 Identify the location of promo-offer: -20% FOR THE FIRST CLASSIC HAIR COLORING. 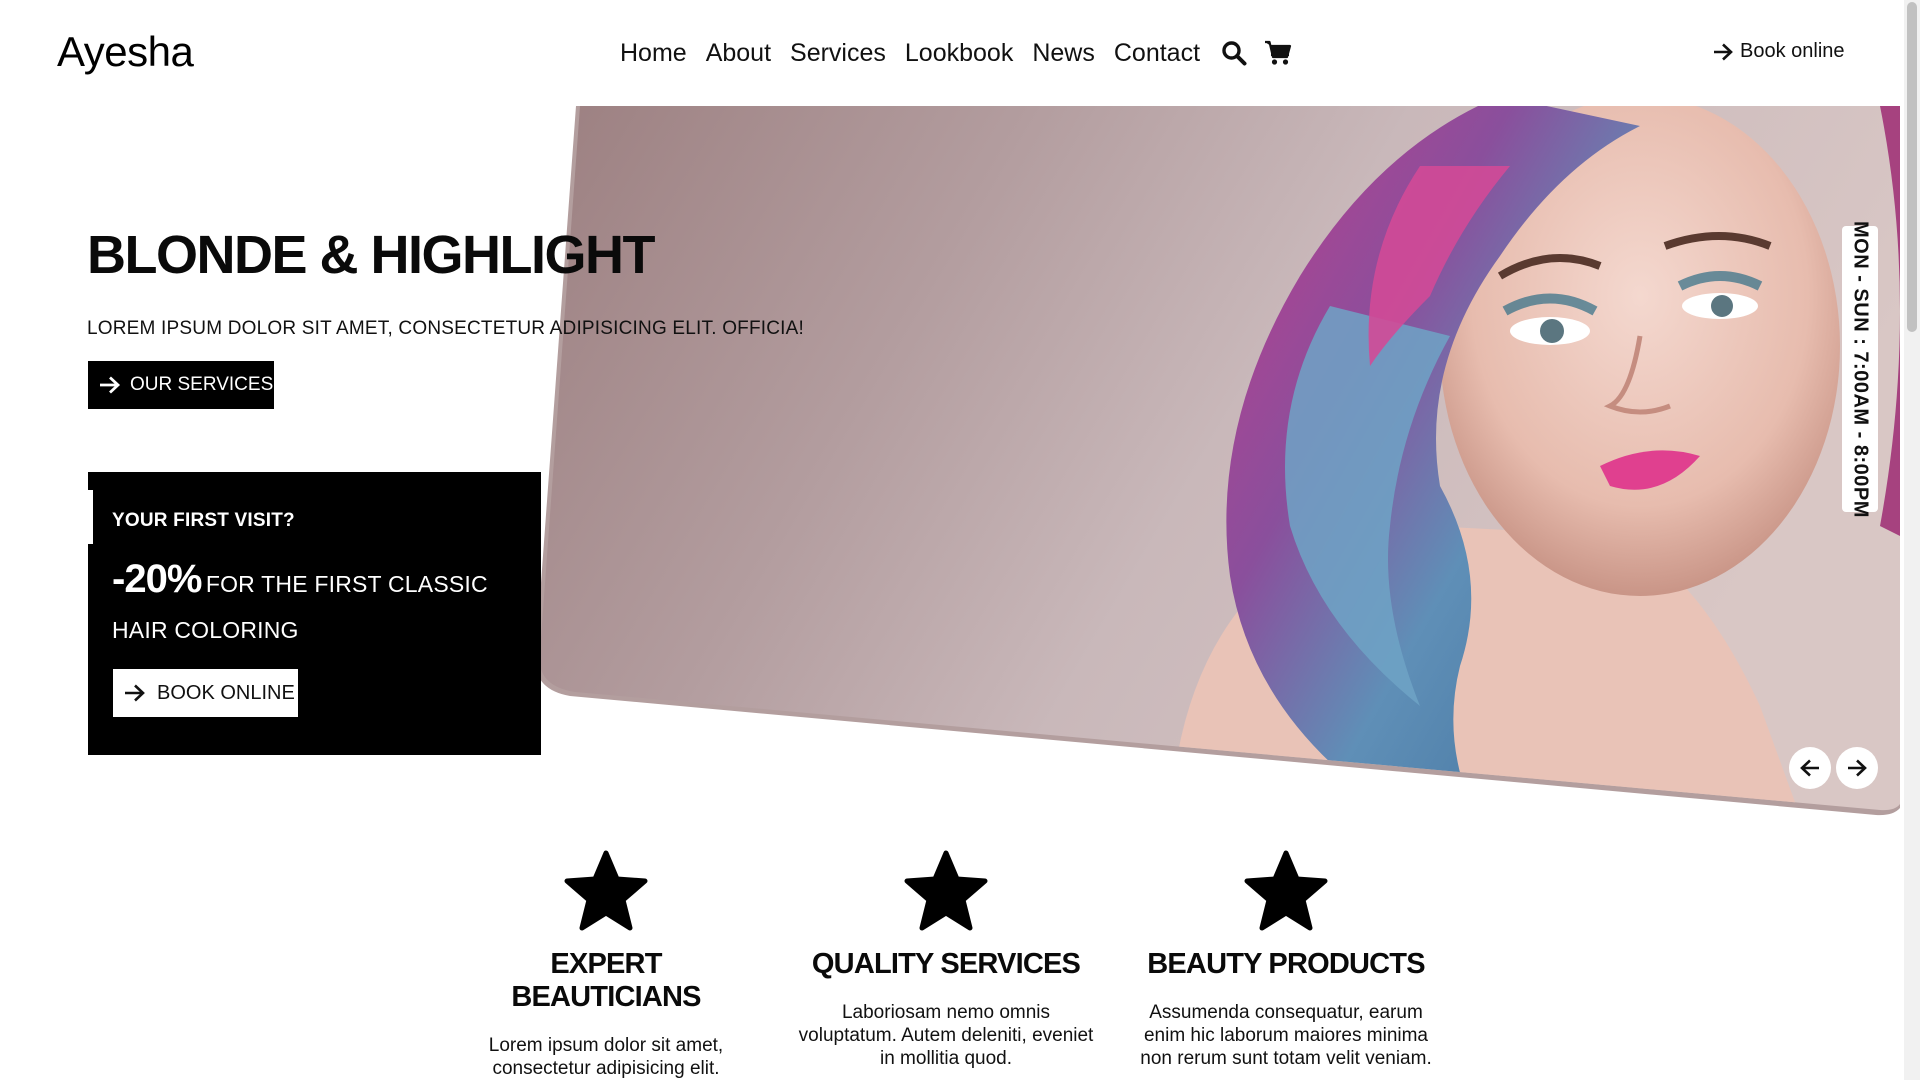
(317, 606).